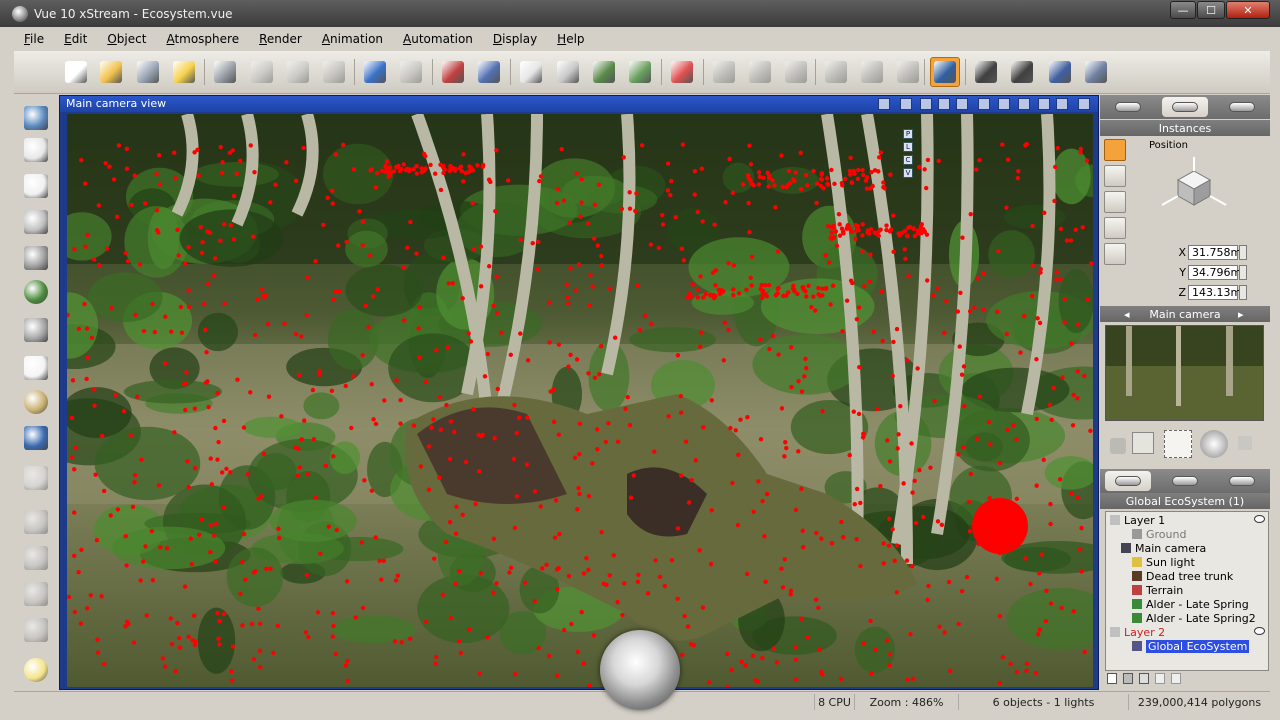 Image resolution: width=1280 pixels, height=720 pixels. I want to click on delete-icon, so click(1128, 678).